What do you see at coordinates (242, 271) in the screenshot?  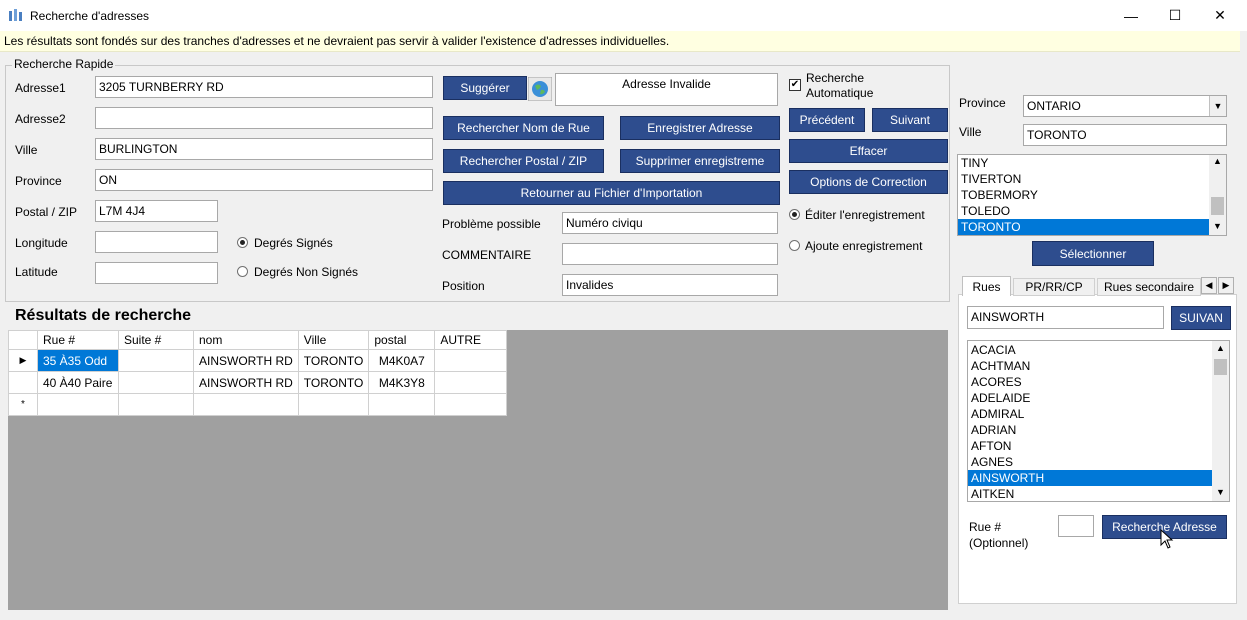 I see `unsigned-degrees-radio` at bounding box center [242, 271].